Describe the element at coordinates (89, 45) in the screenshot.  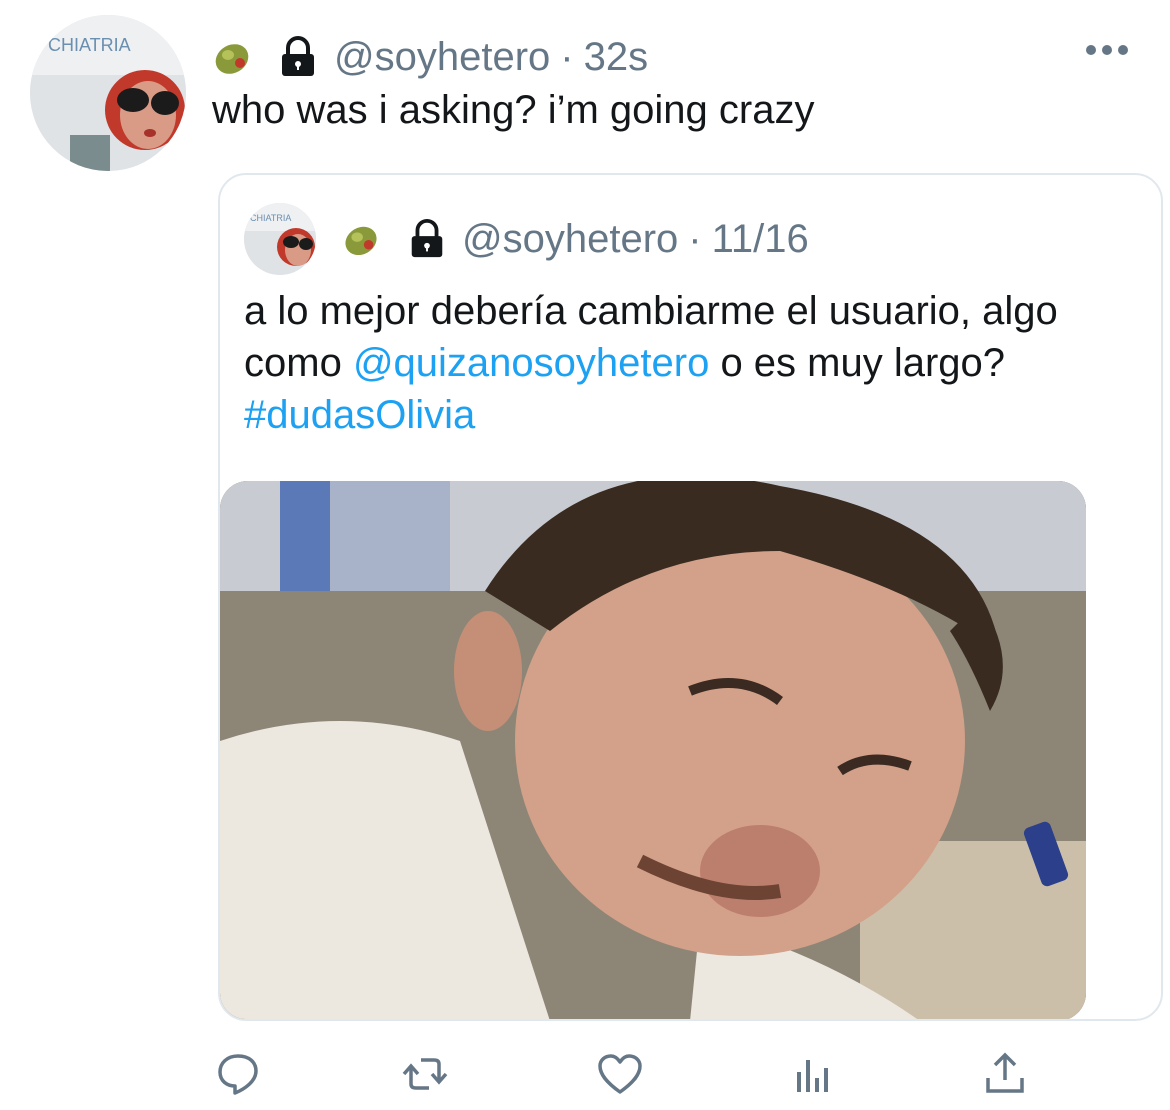
I see `avatar-sign-text: CHIATRIA` at that location.